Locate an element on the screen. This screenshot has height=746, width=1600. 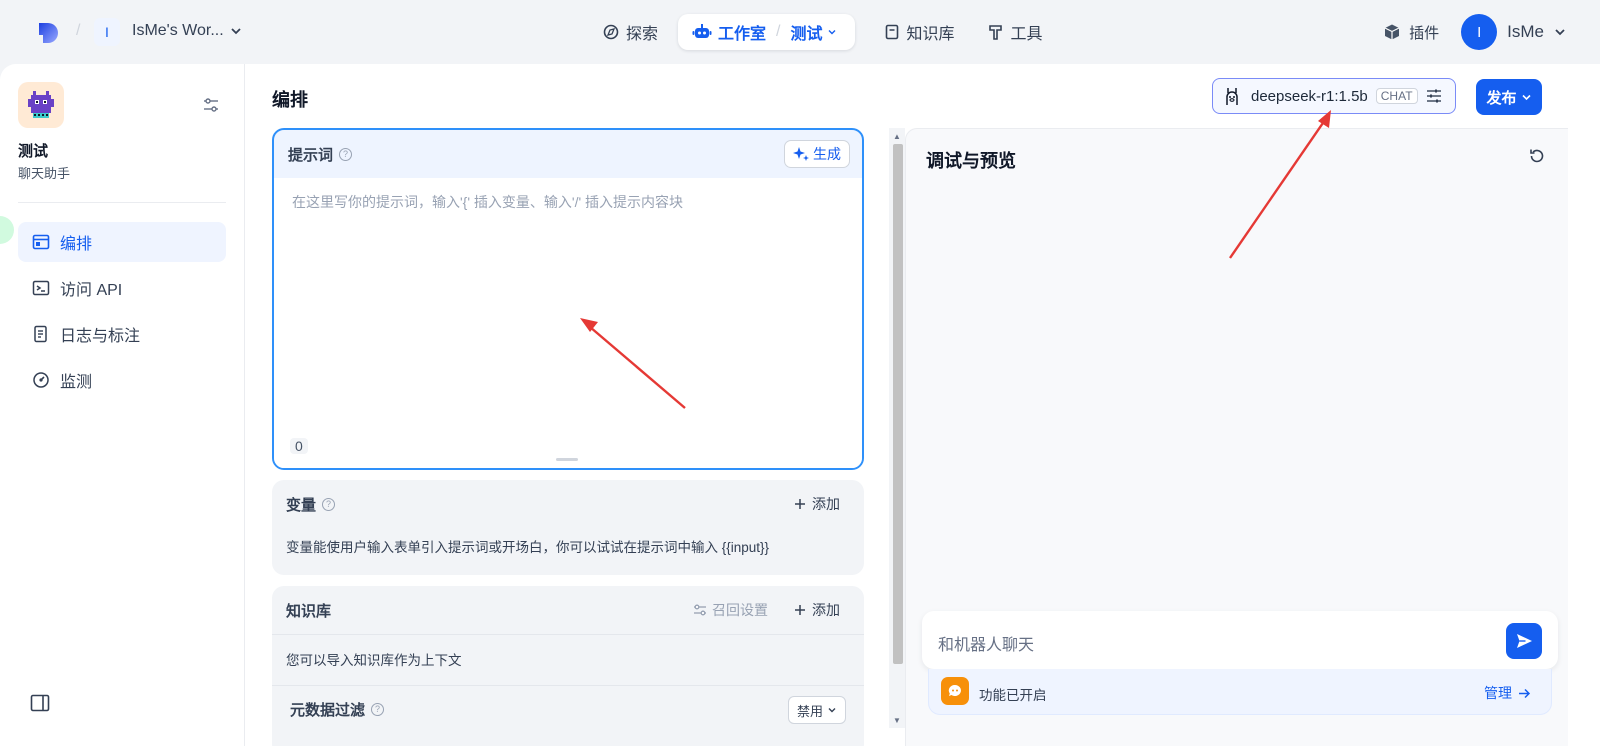
current-app-selector: 测试 is located at coordinates (813, 32).